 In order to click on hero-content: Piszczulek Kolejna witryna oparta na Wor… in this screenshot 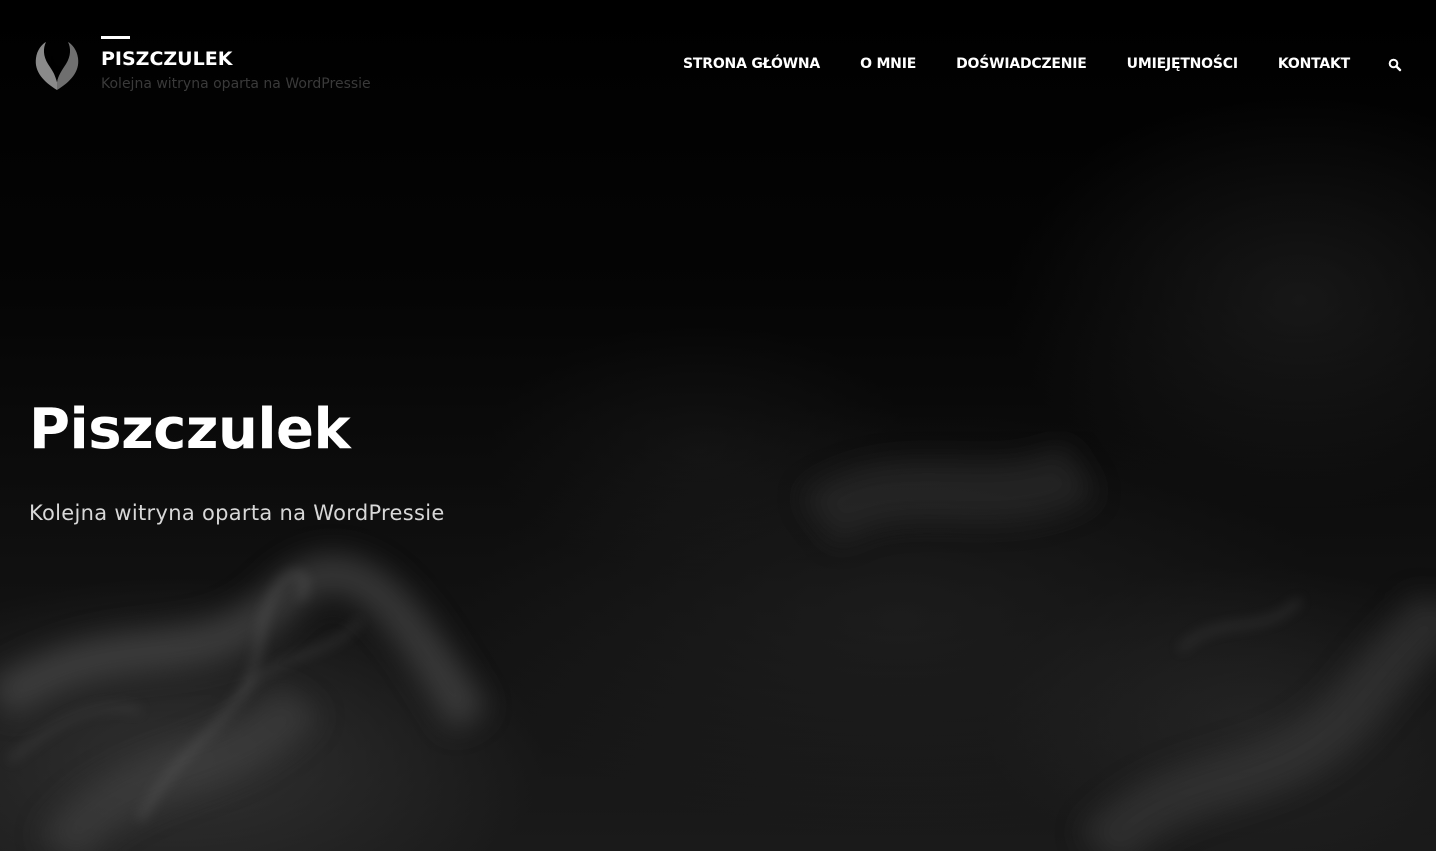, I will do `click(237, 461)`.